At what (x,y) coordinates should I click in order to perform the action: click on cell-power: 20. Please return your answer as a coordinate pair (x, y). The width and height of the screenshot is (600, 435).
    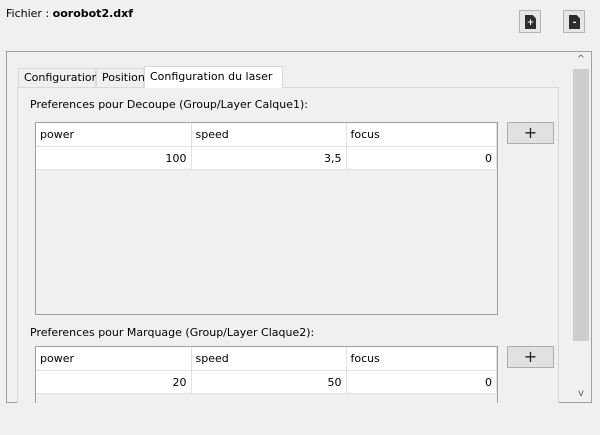
    Looking at the image, I should click on (114, 382).